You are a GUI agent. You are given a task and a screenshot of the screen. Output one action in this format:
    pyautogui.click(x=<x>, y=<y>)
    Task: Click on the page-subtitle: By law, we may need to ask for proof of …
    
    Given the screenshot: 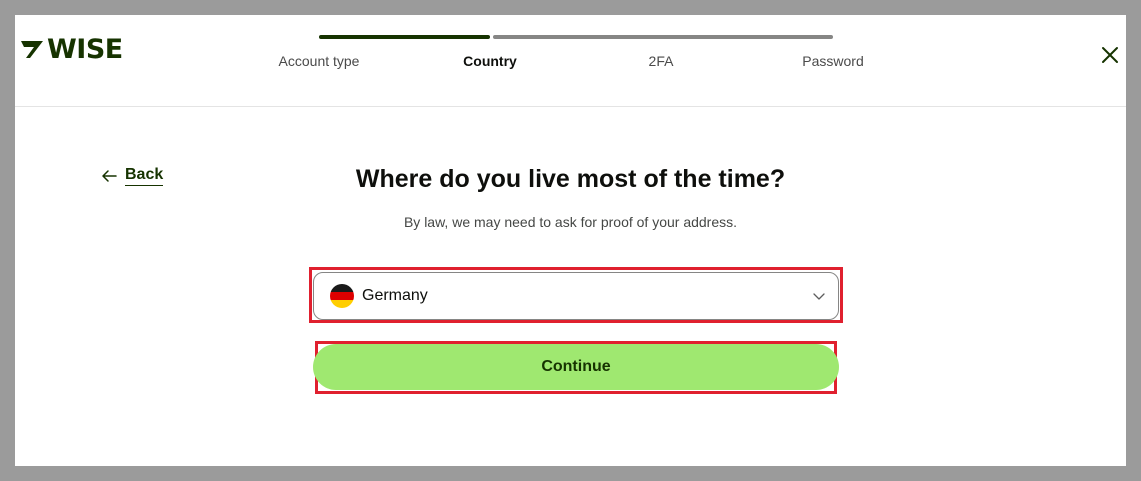 What is the action you would take?
    pyautogui.click(x=570, y=222)
    